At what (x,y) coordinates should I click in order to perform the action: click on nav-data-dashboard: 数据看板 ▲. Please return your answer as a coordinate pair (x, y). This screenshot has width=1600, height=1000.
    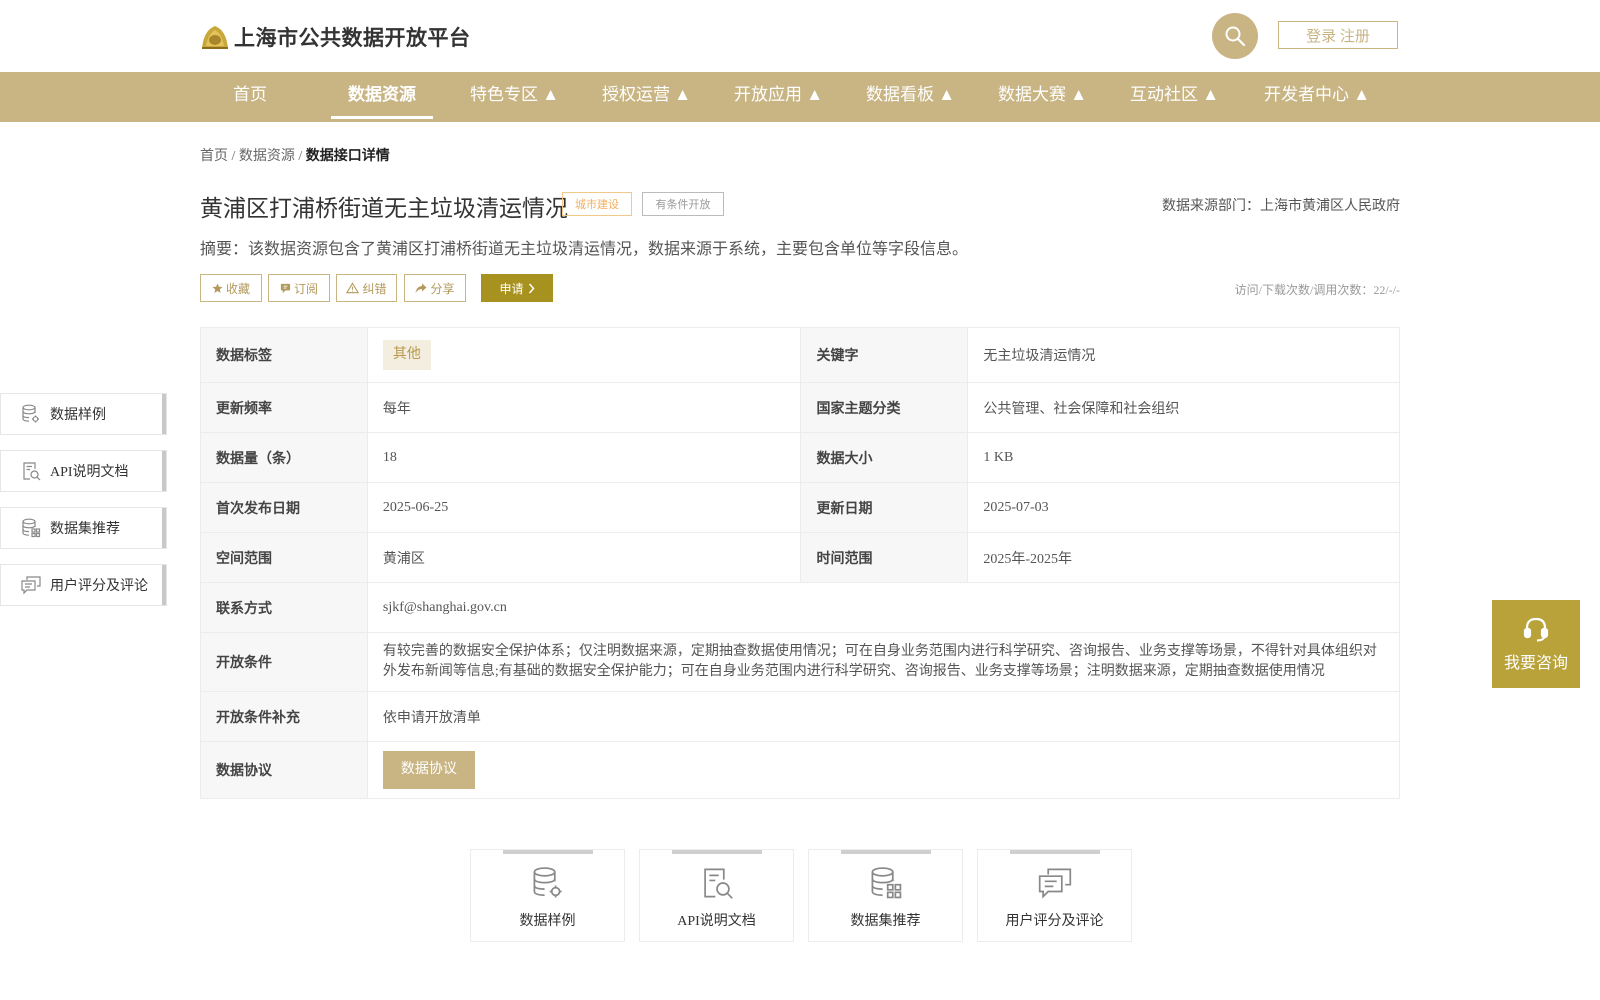
    Looking at the image, I should click on (910, 97).